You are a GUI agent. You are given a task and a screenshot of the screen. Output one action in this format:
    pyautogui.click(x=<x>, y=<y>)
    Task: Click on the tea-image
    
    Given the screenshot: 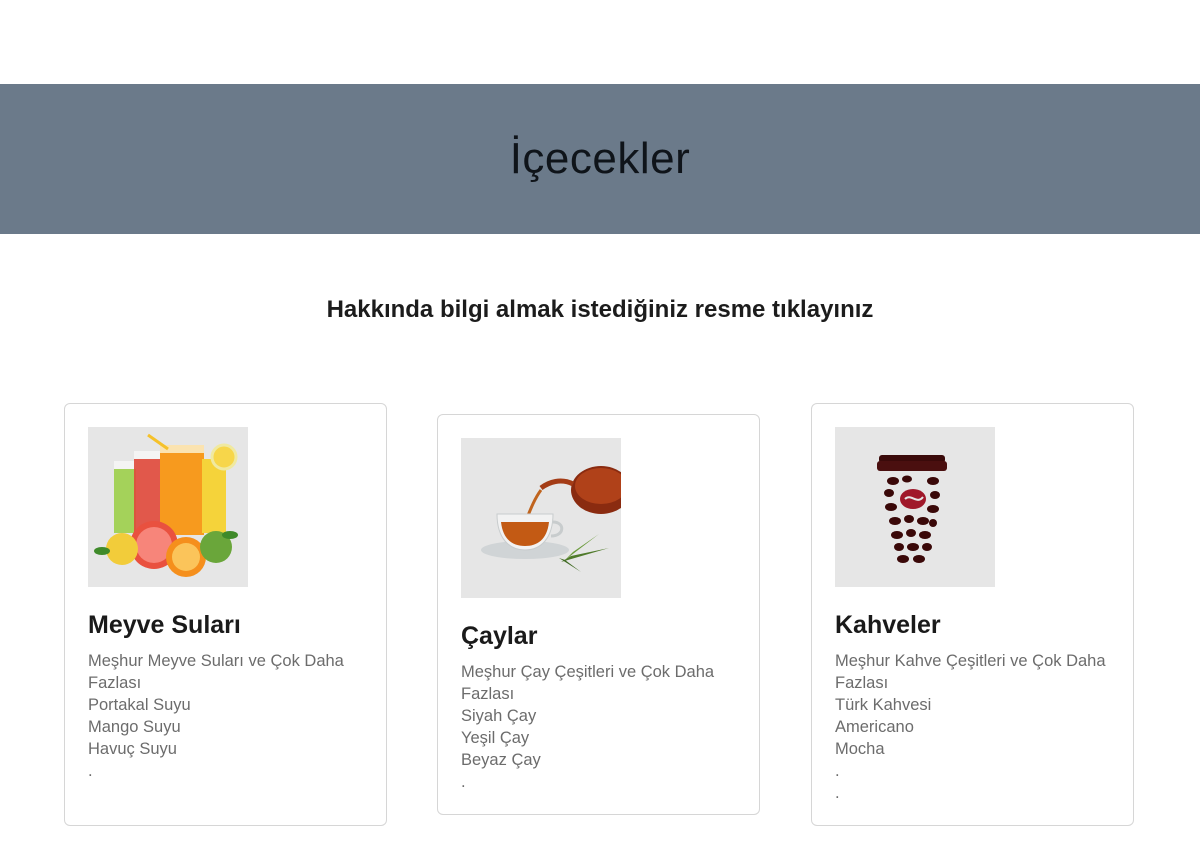 What is the action you would take?
    pyautogui.click(x=541, y=518)
    